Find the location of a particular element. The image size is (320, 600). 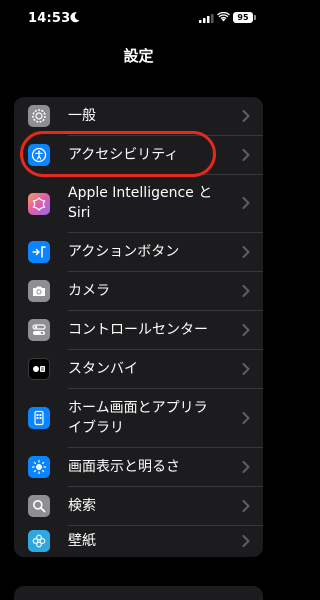

cellular-signal-icon is located at coordinates (206, 18).